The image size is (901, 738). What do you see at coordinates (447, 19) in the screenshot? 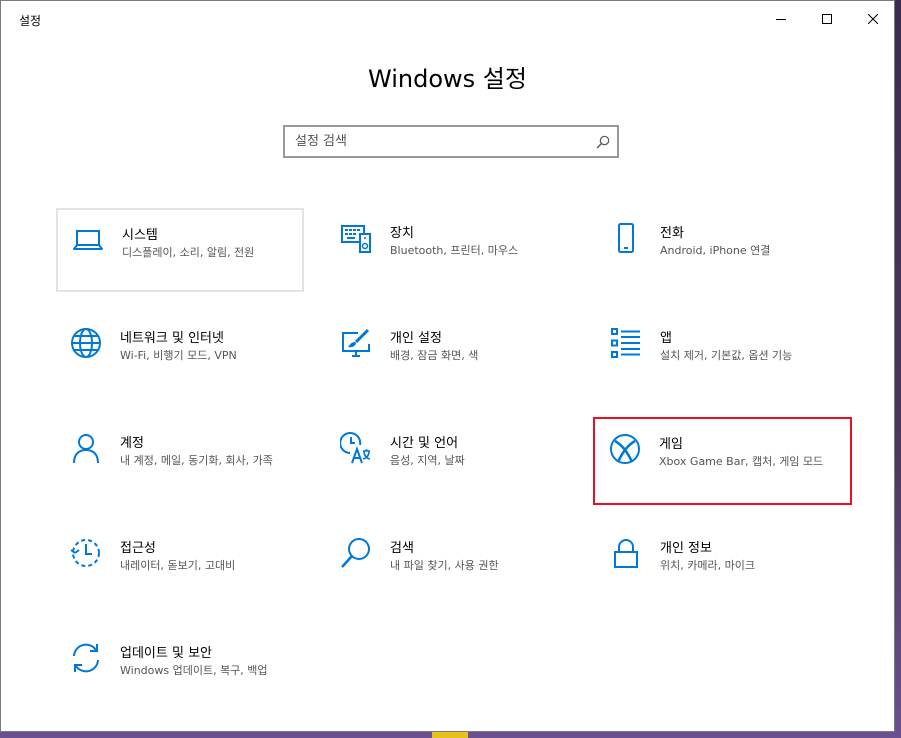
I see `title-bar: 설정` at bounding box center [447, 19].